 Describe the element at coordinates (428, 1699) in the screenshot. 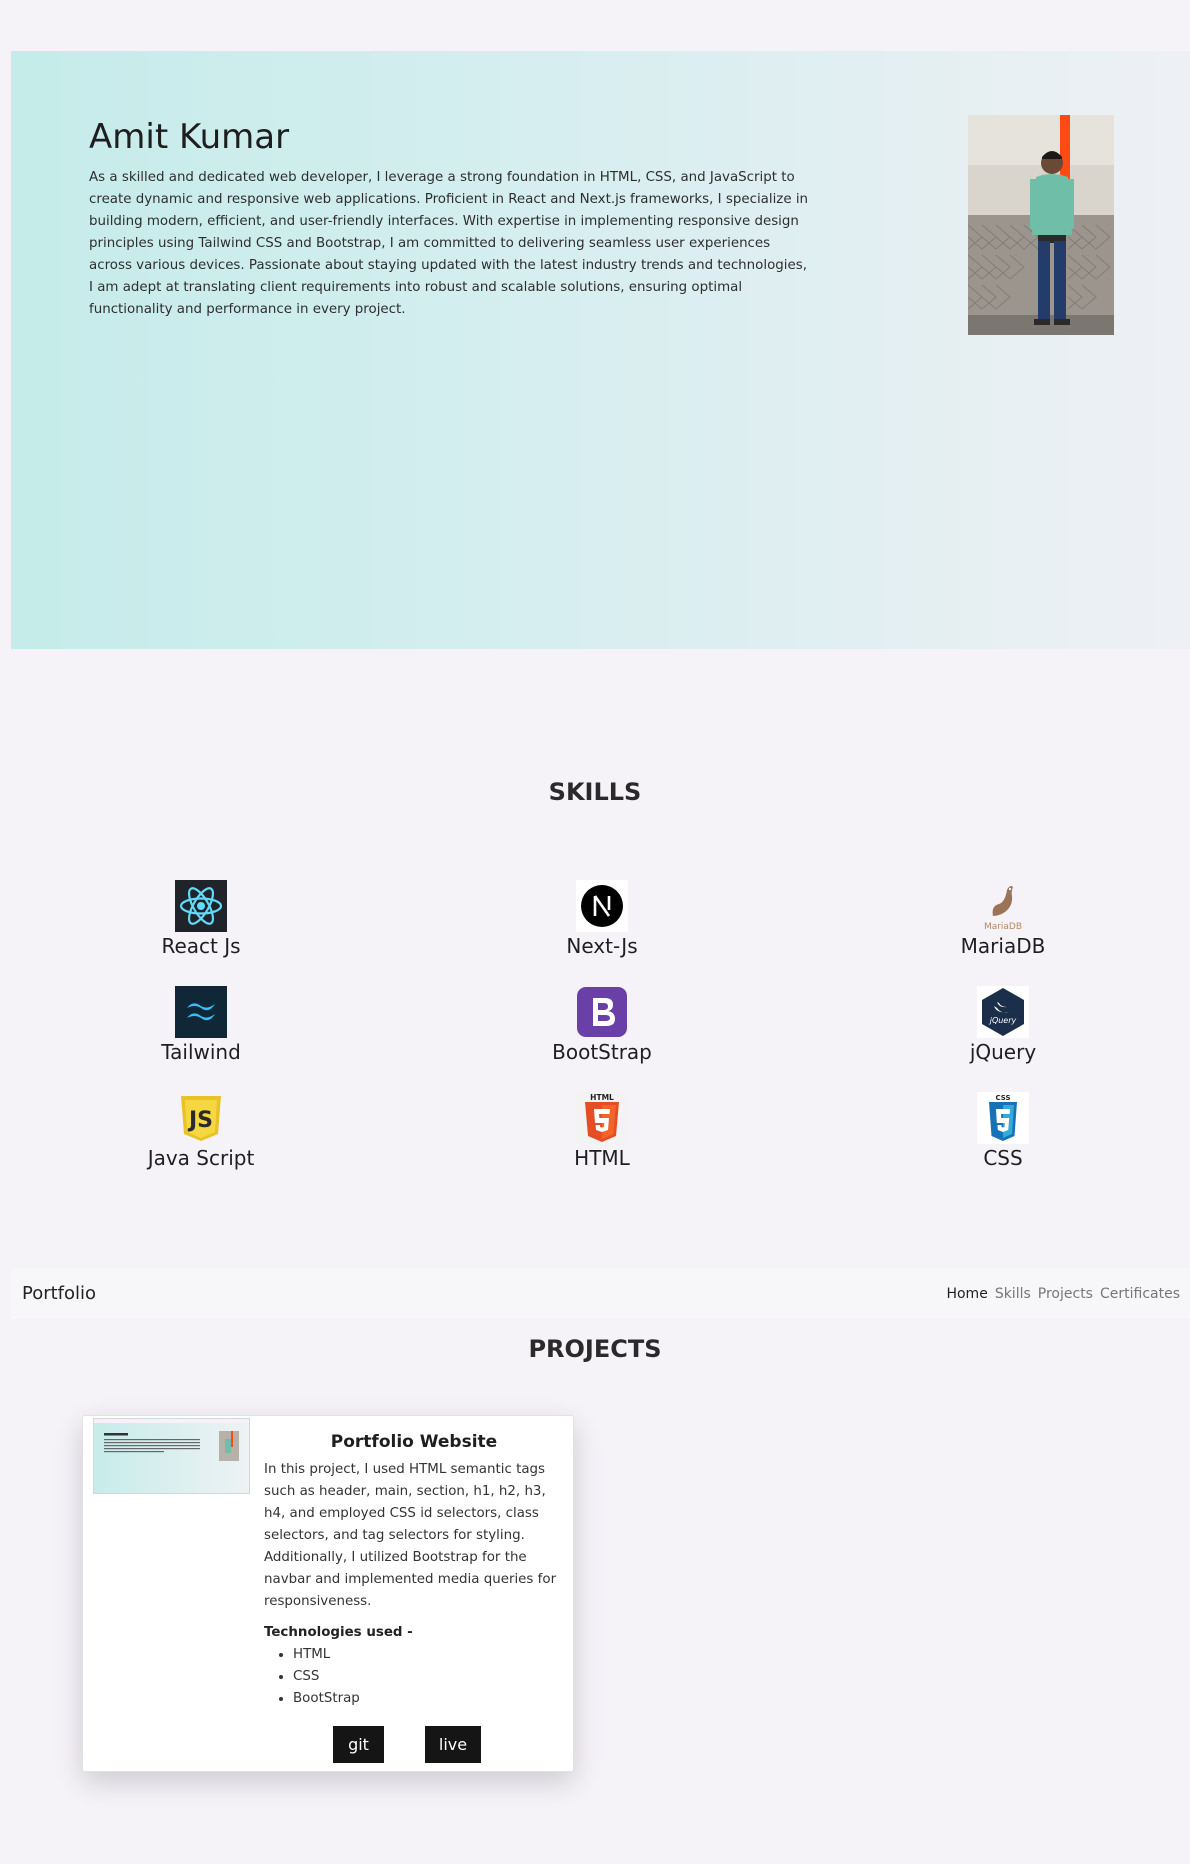

I see `tech-item: BootStrap` at that location.